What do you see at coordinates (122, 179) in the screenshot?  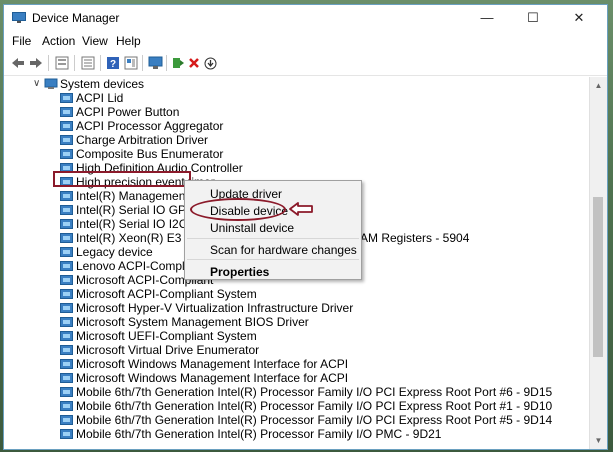 I see `annotation-highlight-box` at bounding box center [122, 179].